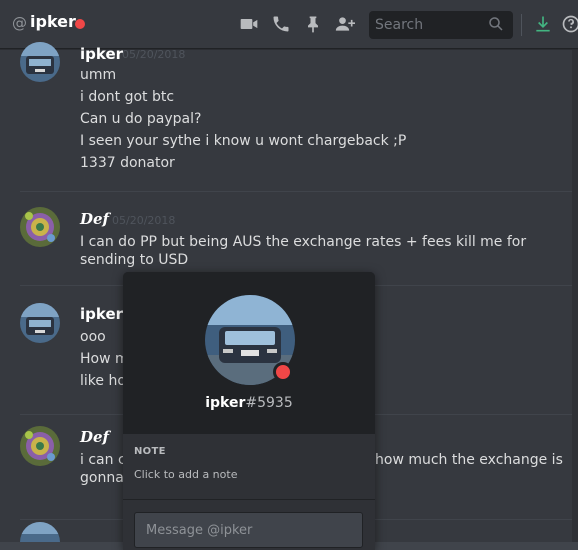  Describe the element at coordinates (497, 25) in the screenshot. I see `search-icon` at that location.